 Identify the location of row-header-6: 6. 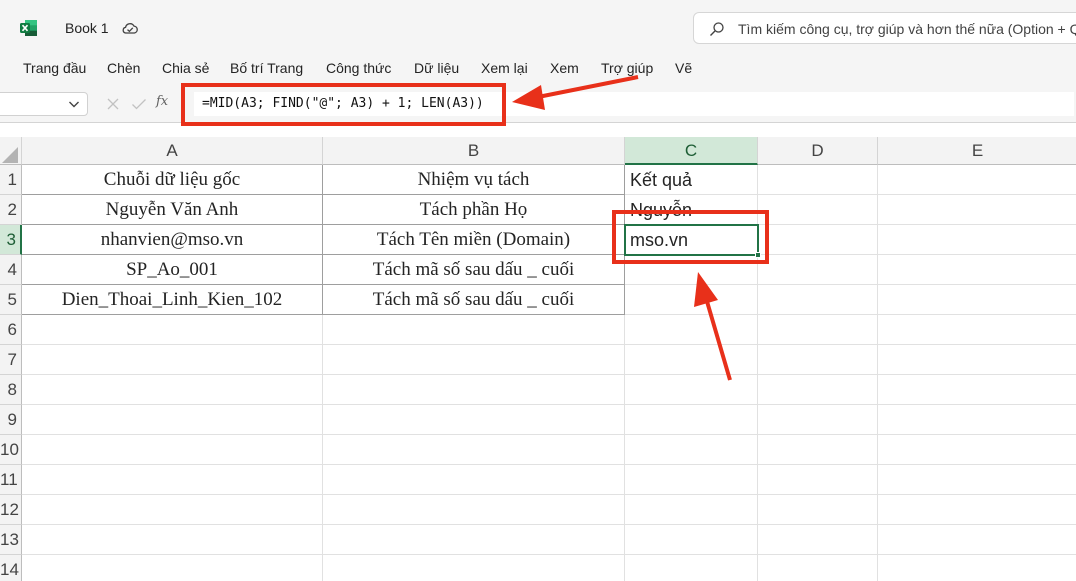
(11, 330).